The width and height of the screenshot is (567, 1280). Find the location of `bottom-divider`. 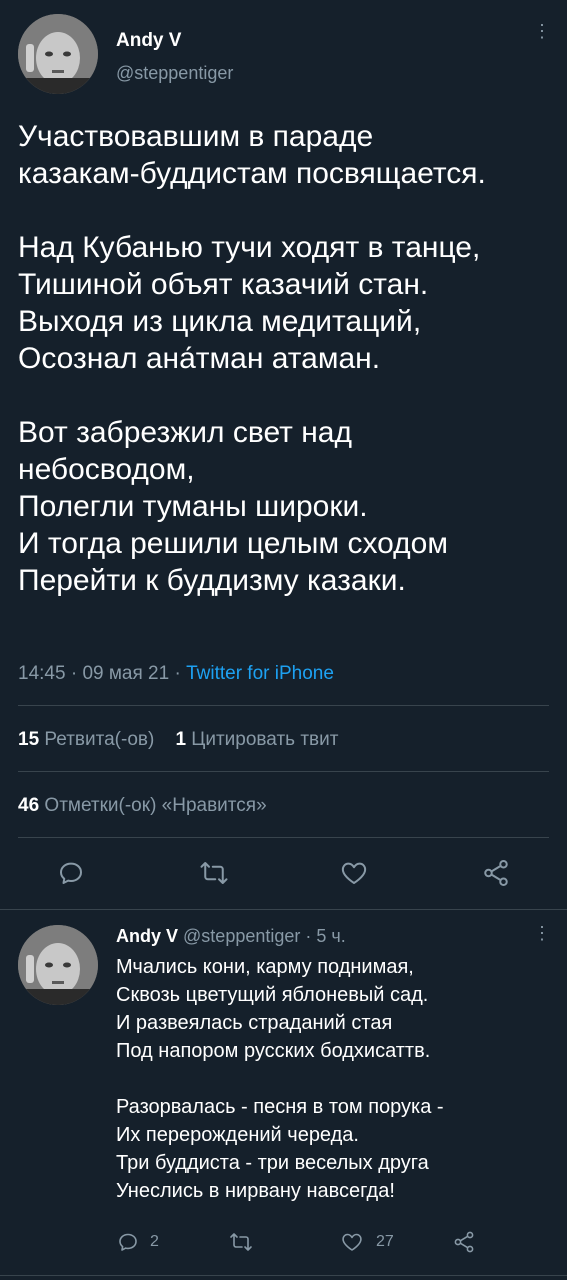

bottom-divider is located at coordinates (283, 1275).